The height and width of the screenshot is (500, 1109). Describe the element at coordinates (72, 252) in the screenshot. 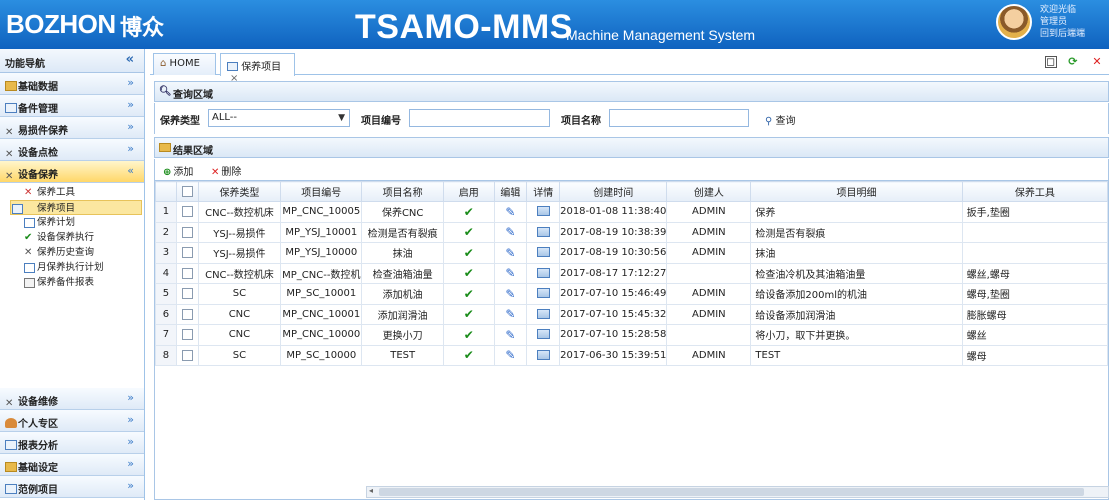

I see `sidebar-item-maintenance-history: ✕ 保养历史查询` at that location.